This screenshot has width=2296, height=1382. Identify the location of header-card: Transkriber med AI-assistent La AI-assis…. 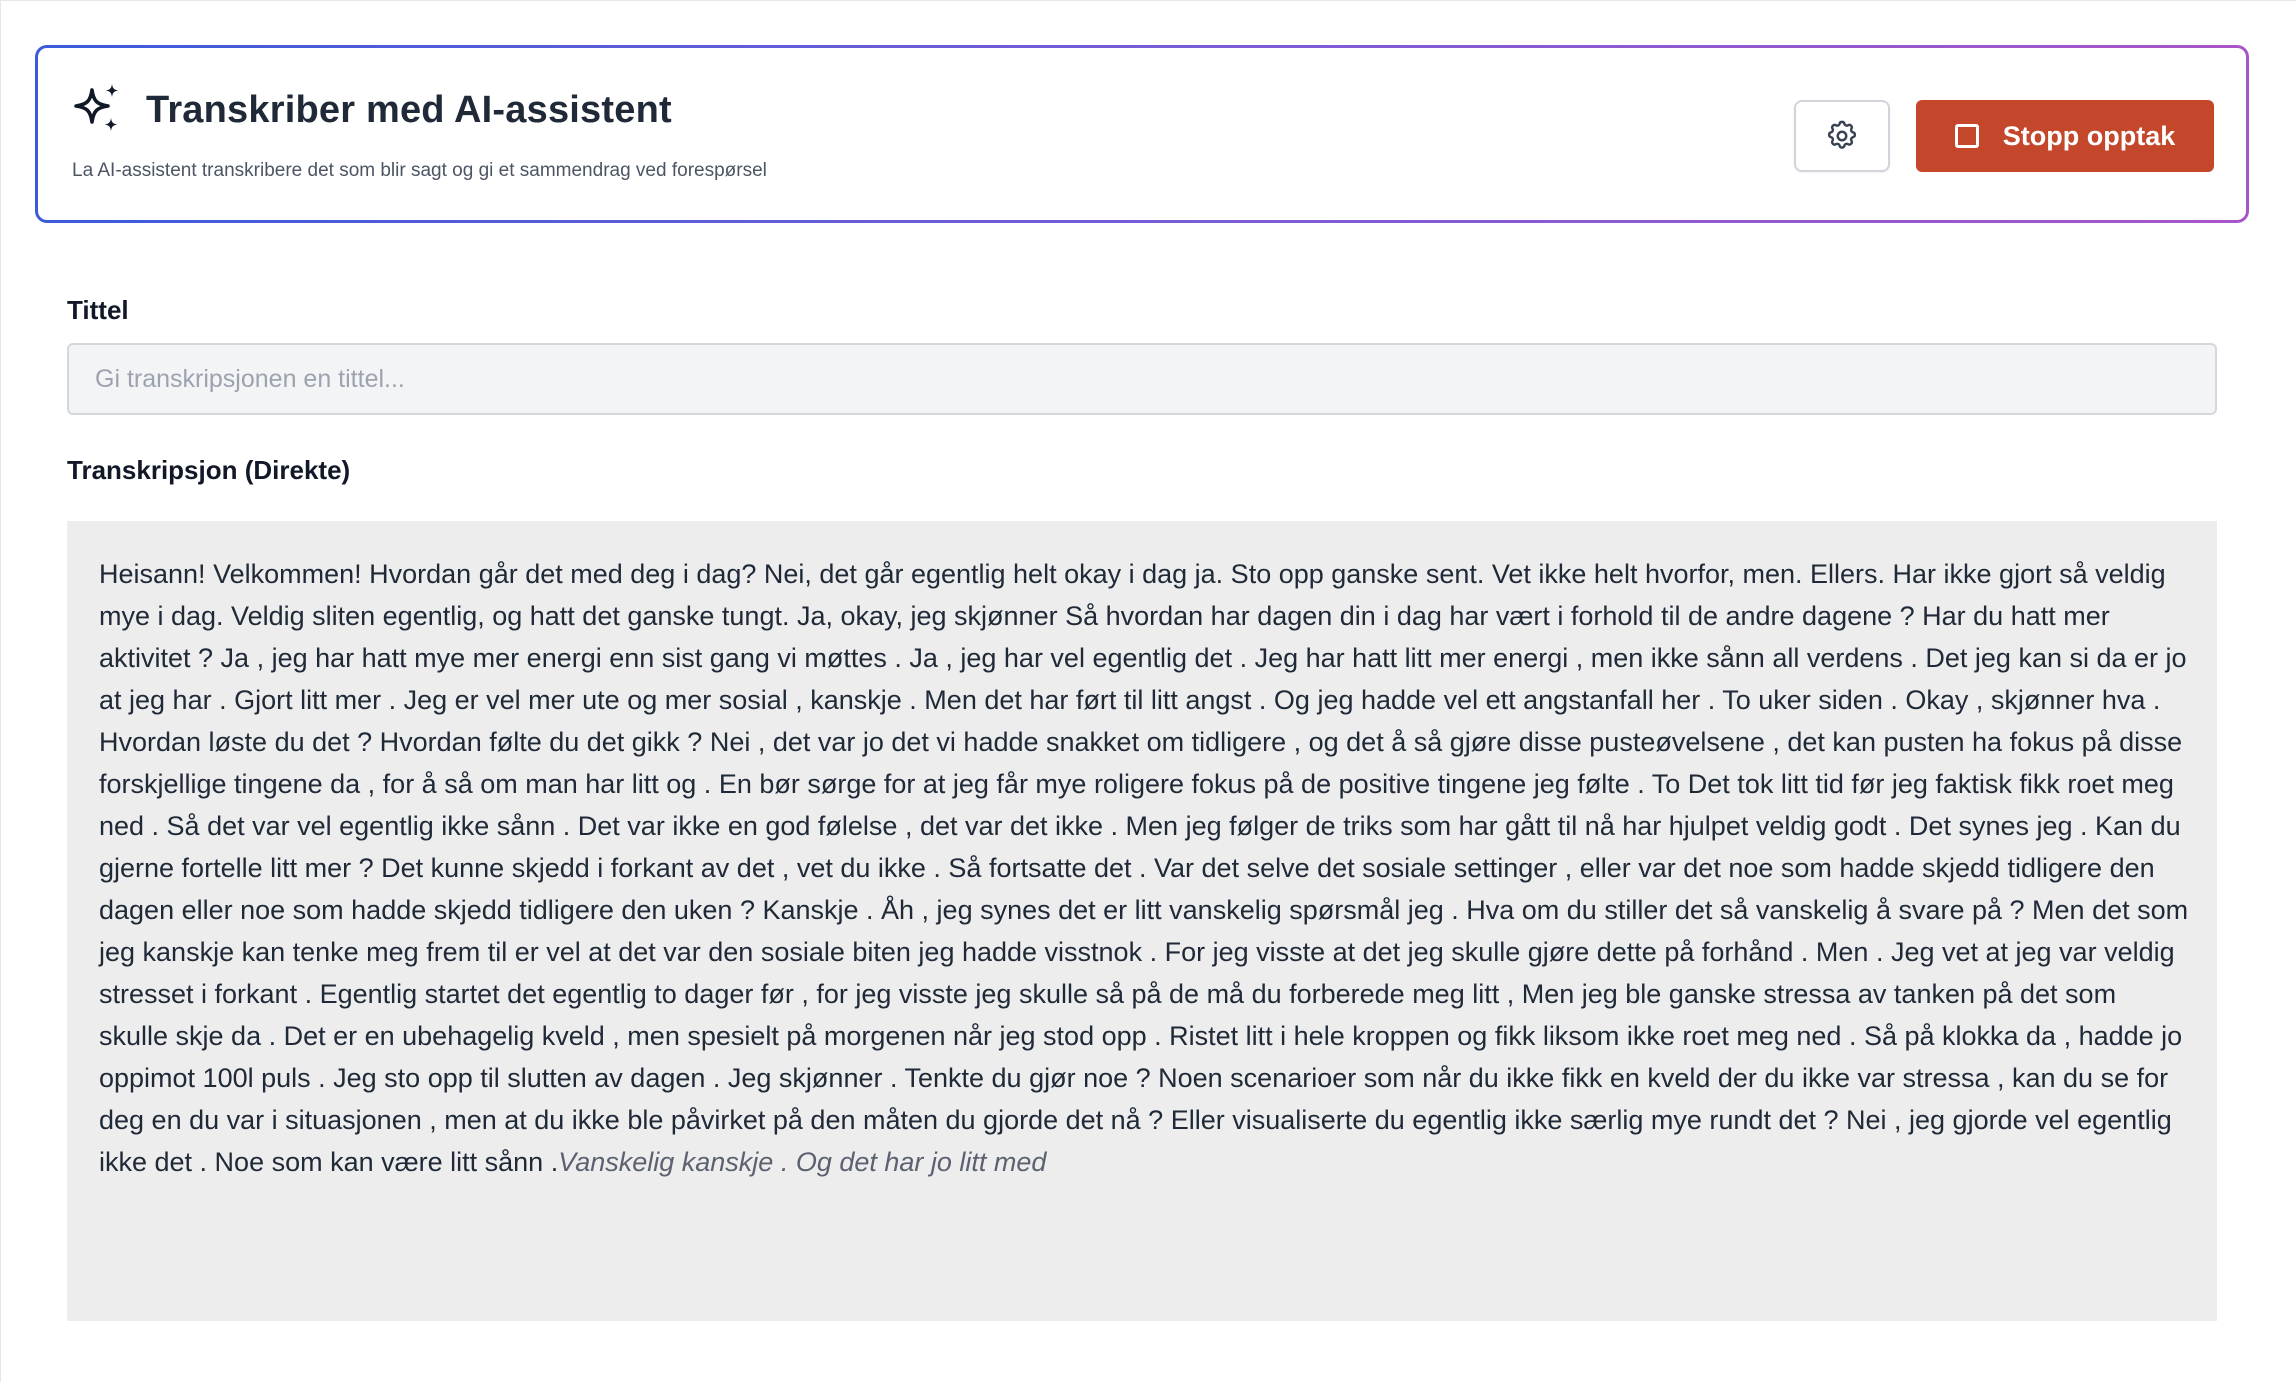
(1142, 134).